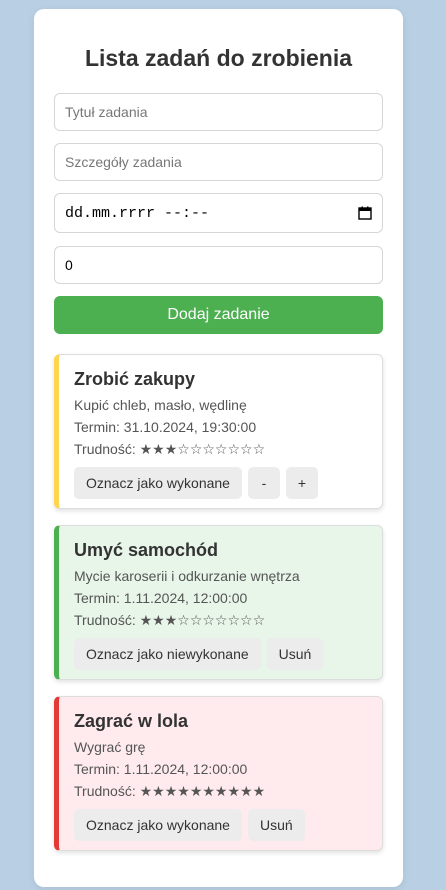 This screenshot has height=890, width=446. I want to click on mark-undone-button: Oznacz jako niewykonane, so click(167, 654).